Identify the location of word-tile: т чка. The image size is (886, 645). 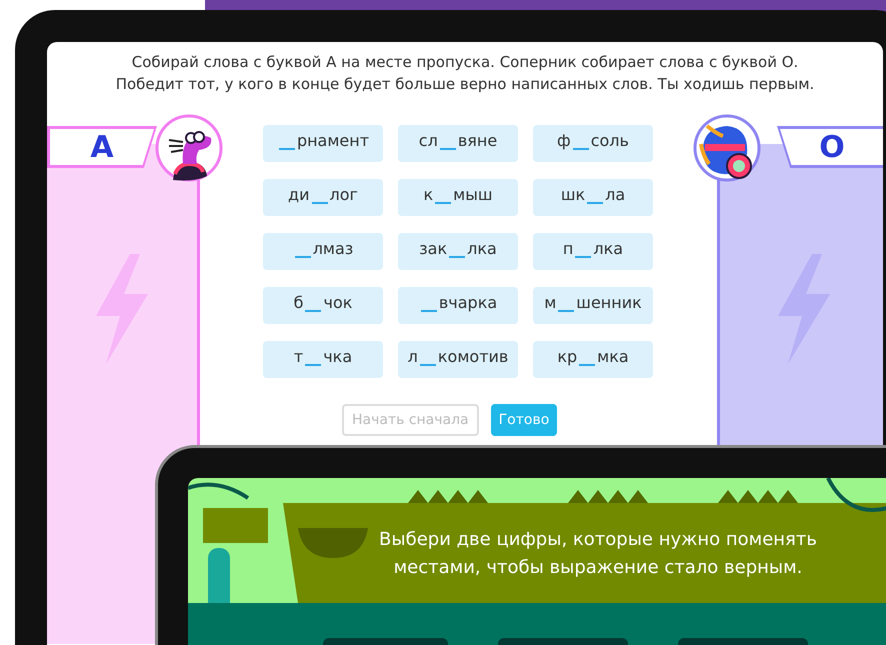
(323, 359).